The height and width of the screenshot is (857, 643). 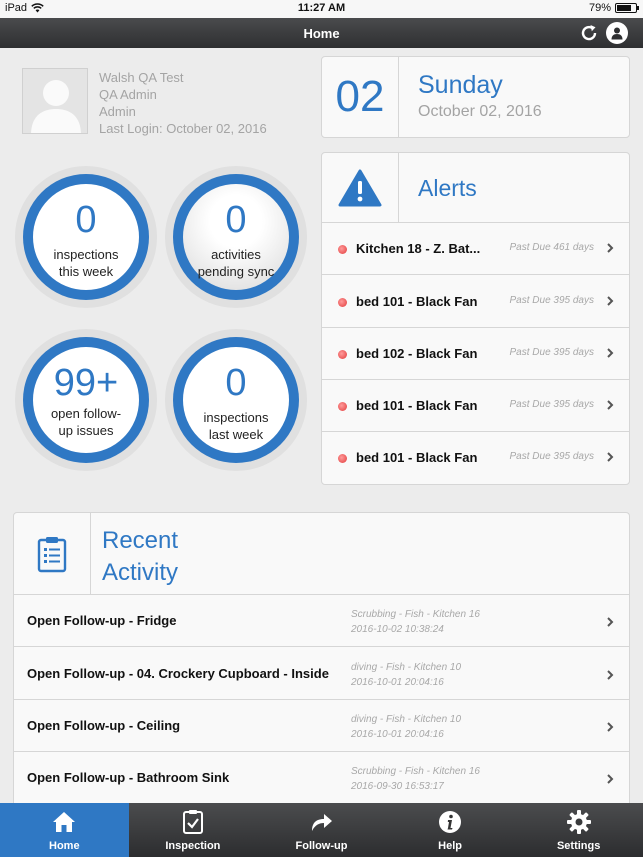 I want to click on recent-activity-title: Activity, so click(x=140, y=572).